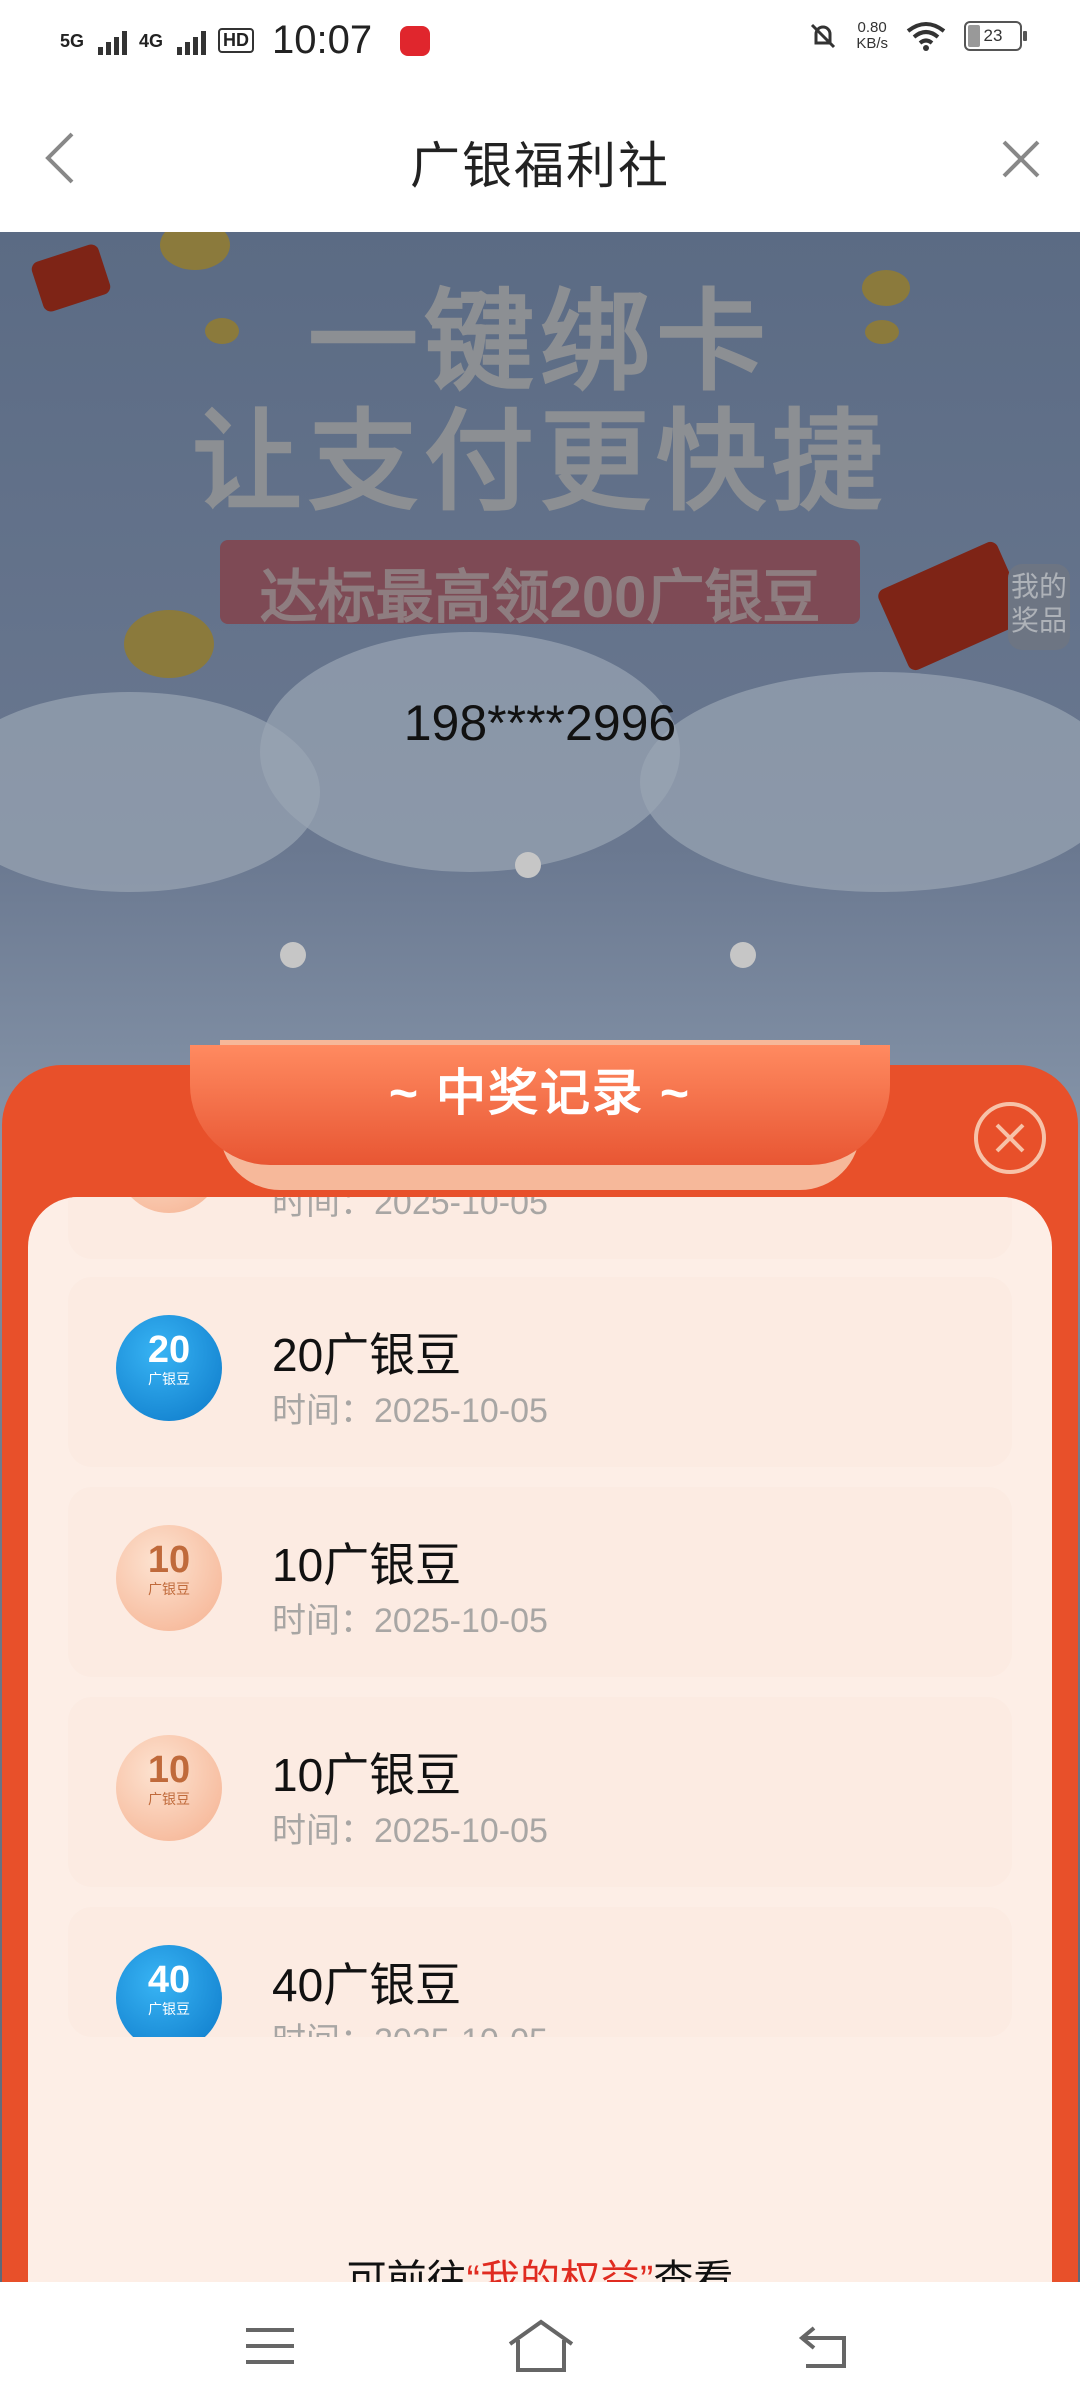 The width and height of the screenshot is (1080, 2408). I want to click on battery-icon: 23, so click(995, 36).